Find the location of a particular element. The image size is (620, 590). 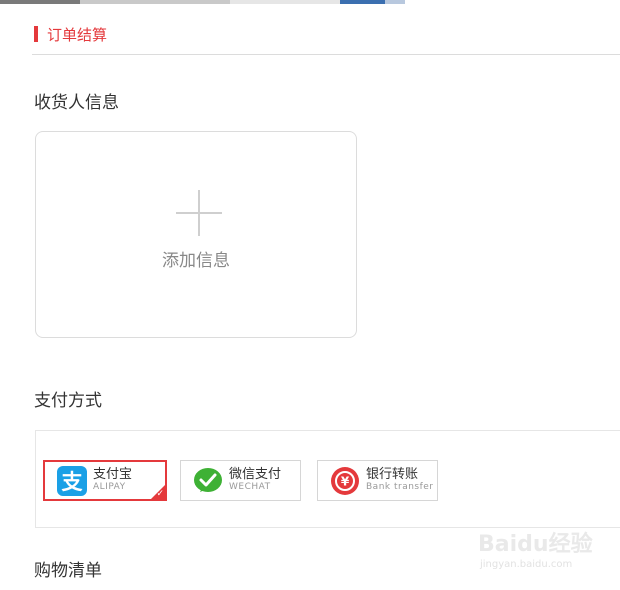

header-divider is located at coordinates (326, 54).